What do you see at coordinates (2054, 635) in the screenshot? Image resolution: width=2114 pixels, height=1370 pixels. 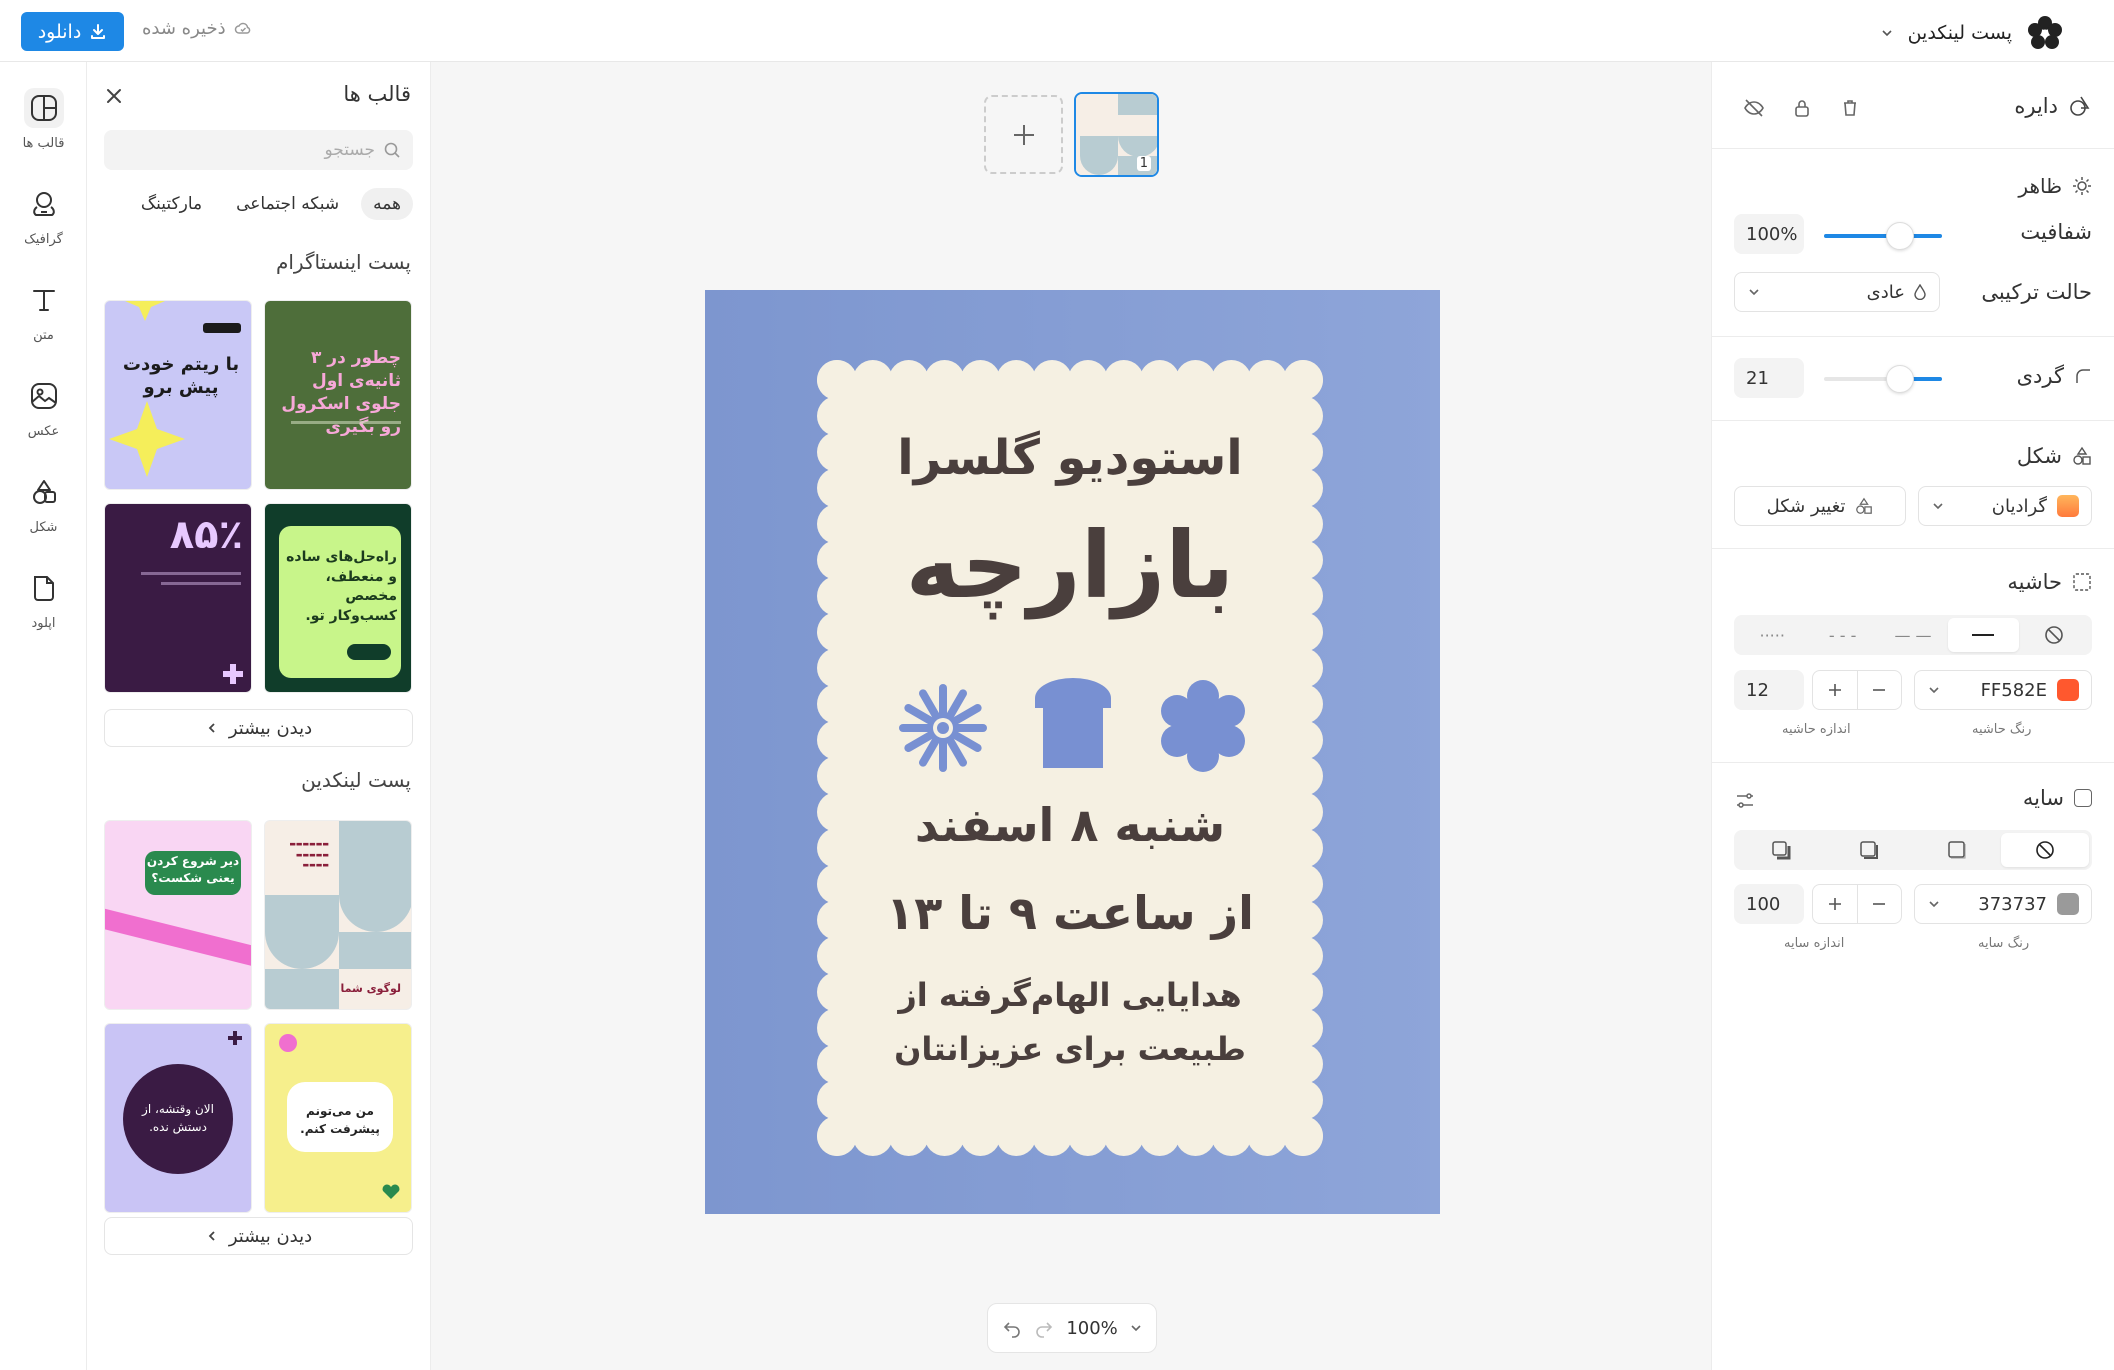 I see `border-style-none` at bounding box center [2054, 635].